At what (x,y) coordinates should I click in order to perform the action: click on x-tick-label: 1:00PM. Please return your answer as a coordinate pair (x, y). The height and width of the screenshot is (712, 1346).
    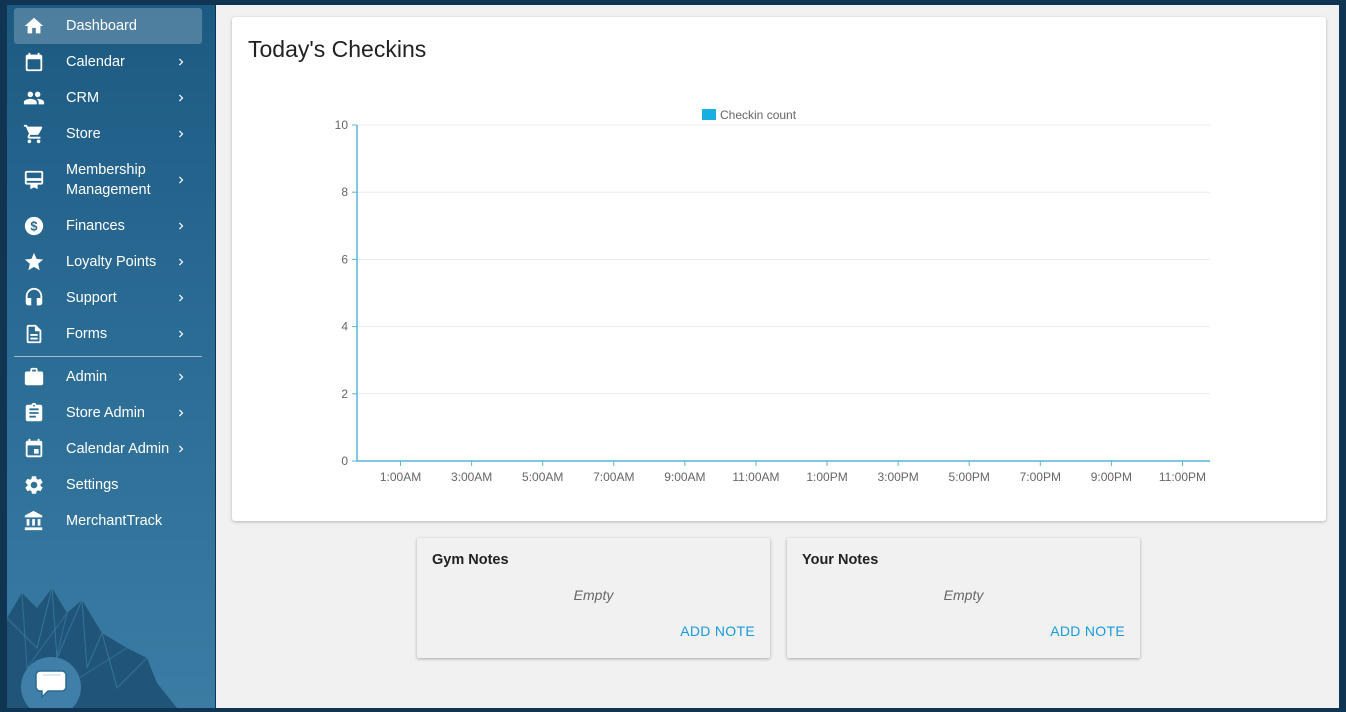
    Looking at the image, I should click on (826, 477).